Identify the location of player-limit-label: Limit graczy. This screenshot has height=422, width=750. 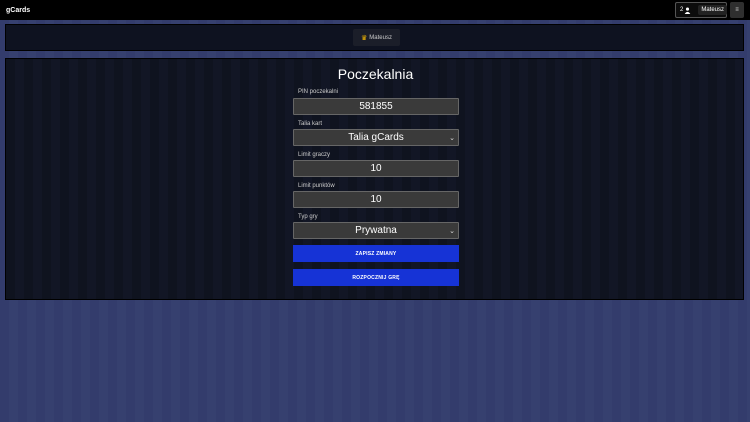
(314, 155).